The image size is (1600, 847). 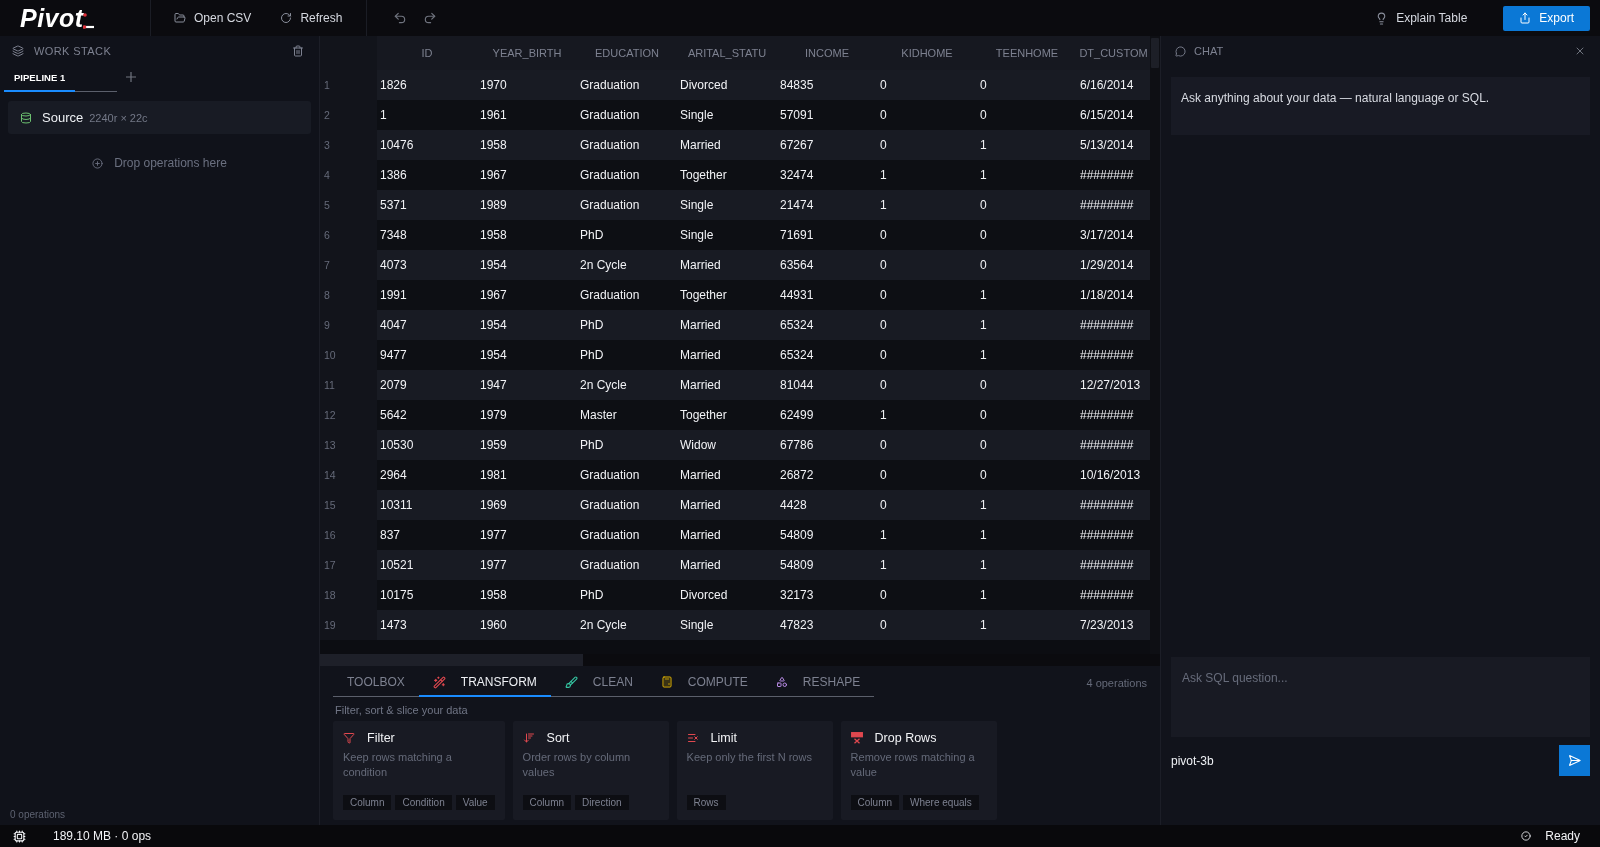 I want to click on table-cell-text: 5/13/2014, so click(x=1107, y=145).